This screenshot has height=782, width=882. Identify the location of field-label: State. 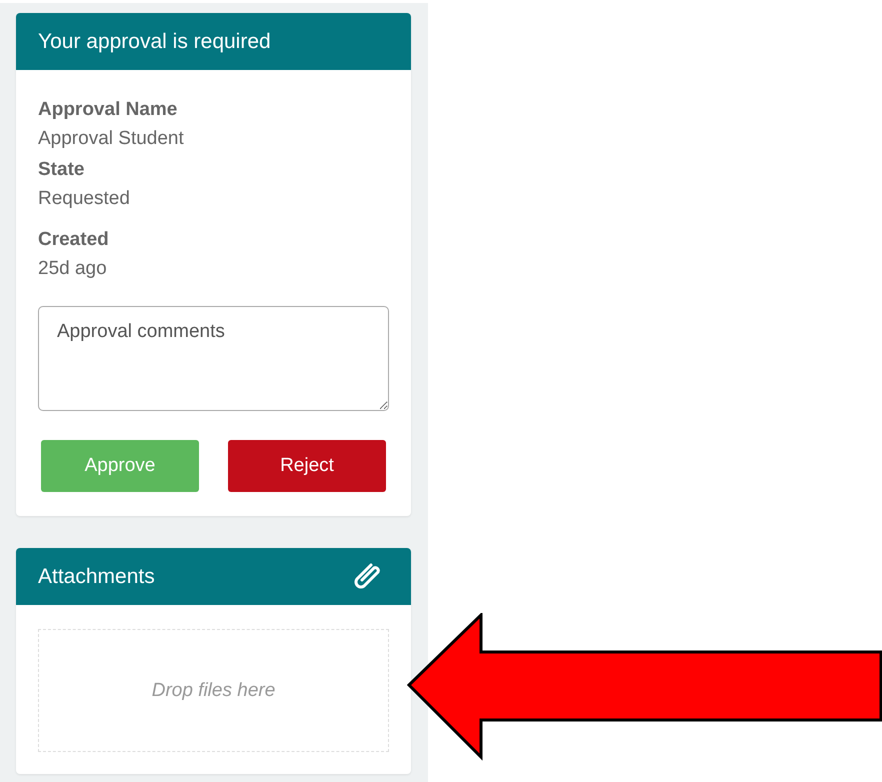
(62, 170).